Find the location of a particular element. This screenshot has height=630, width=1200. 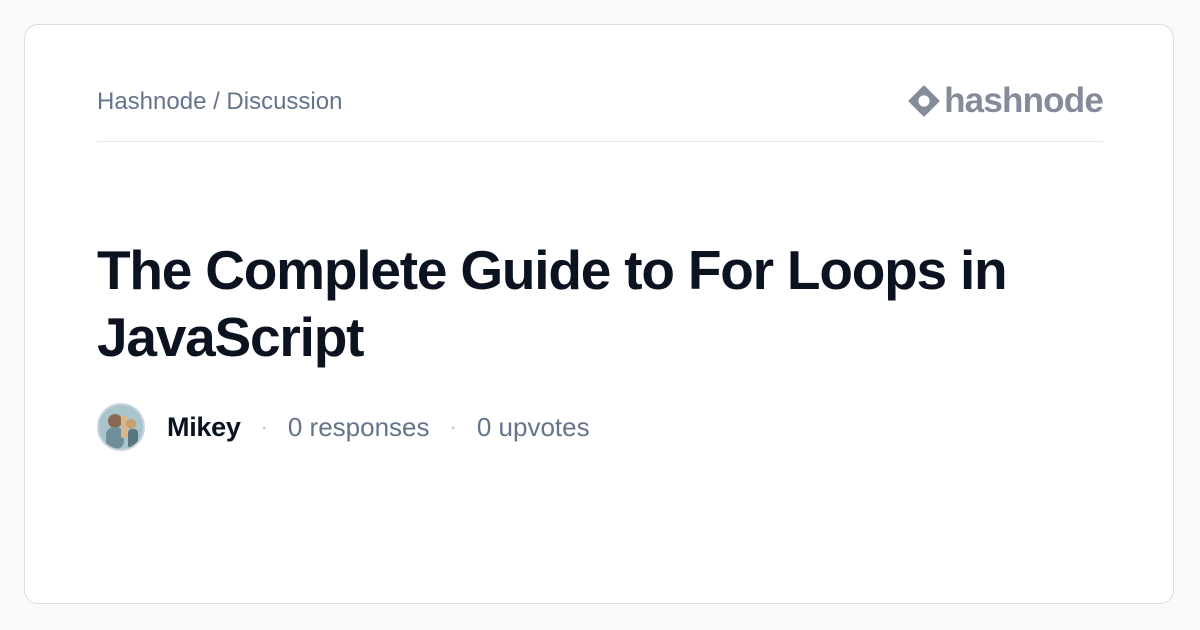

brand-wordmark: hashnode is located at coordinates (1024, 100).